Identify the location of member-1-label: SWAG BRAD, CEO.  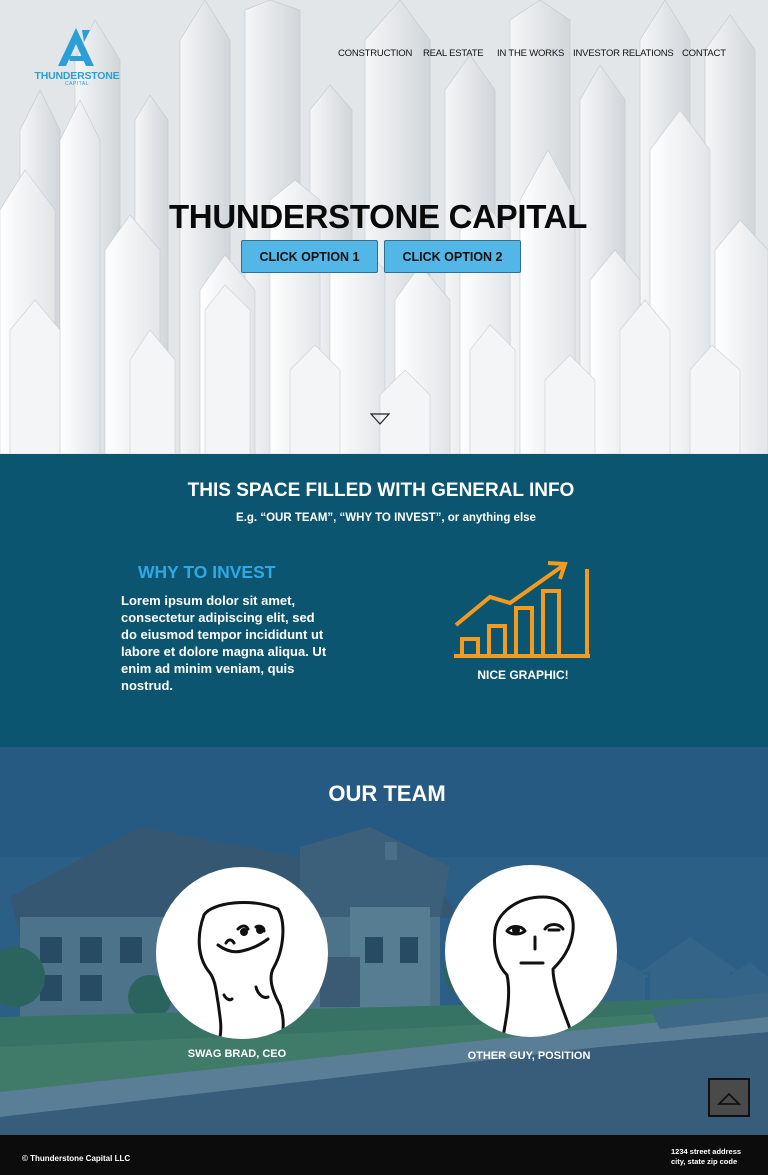
(237, 1054).